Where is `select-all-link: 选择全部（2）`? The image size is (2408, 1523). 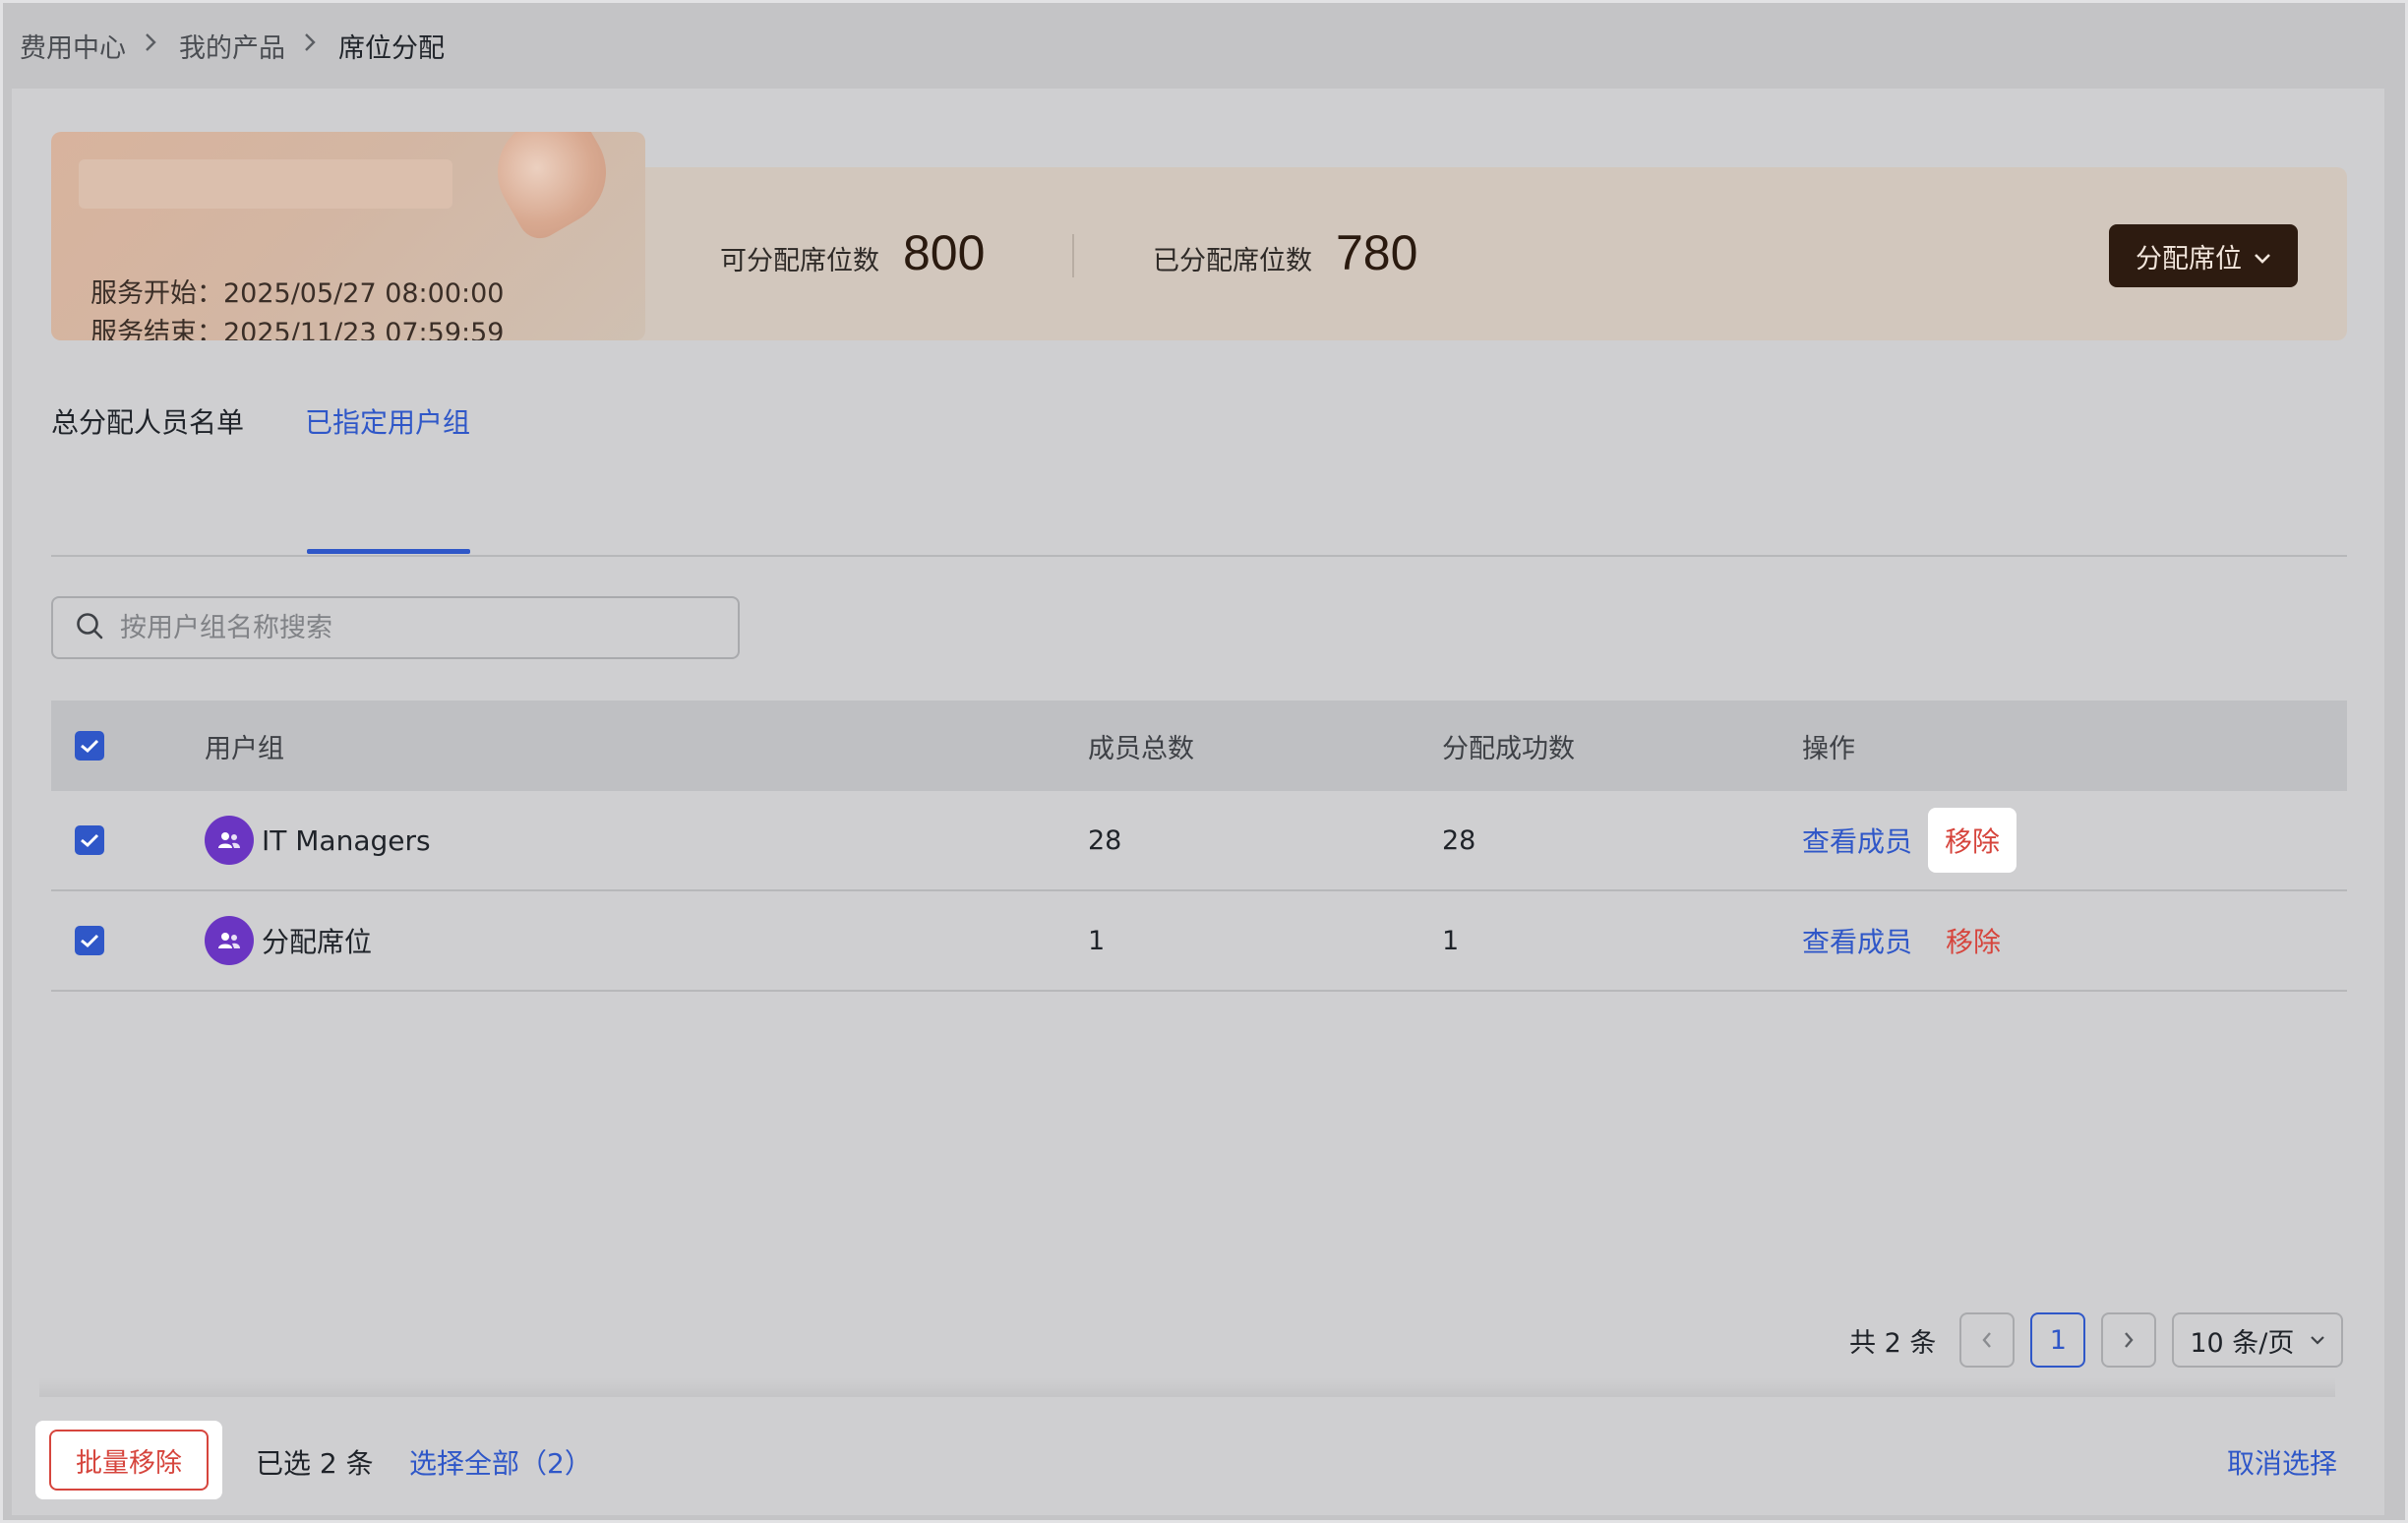 select-all-link: 选择全部（2） is located at coordinates (500, 1462).